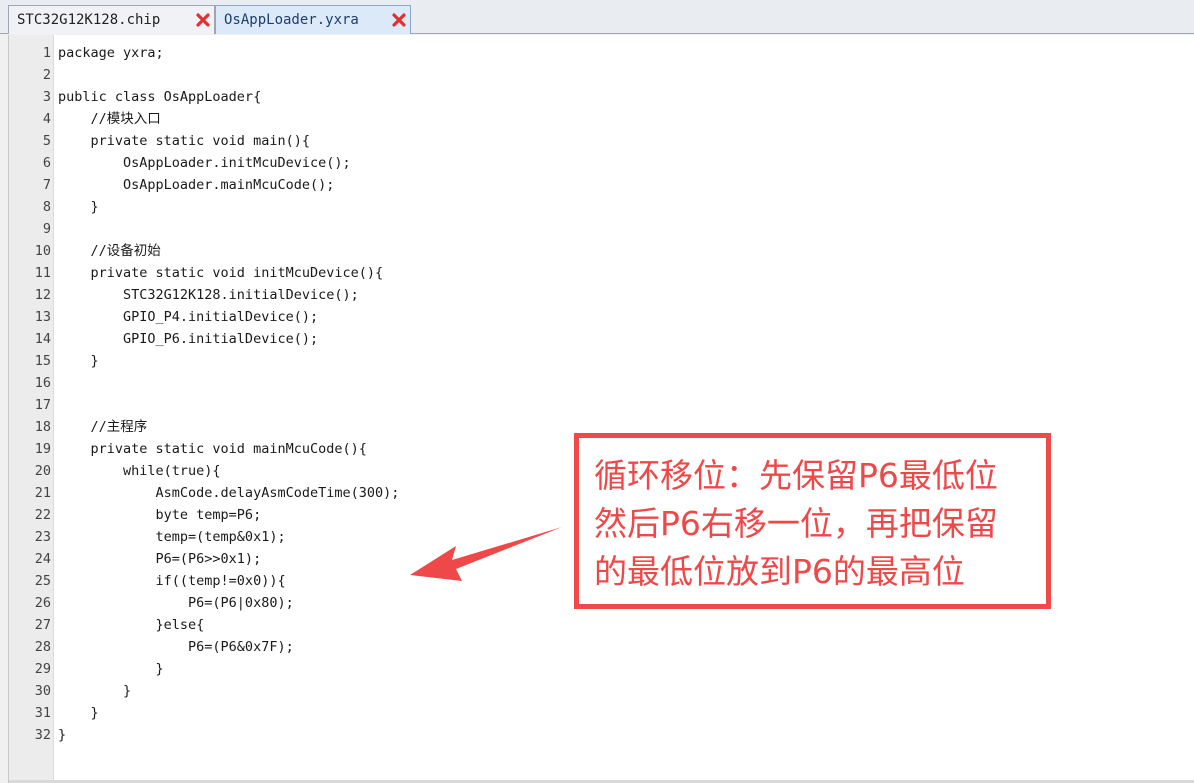  I want to click on tab-bar: STC32G12K128.chip OsAppLoader.yxra, so click(597, 17).